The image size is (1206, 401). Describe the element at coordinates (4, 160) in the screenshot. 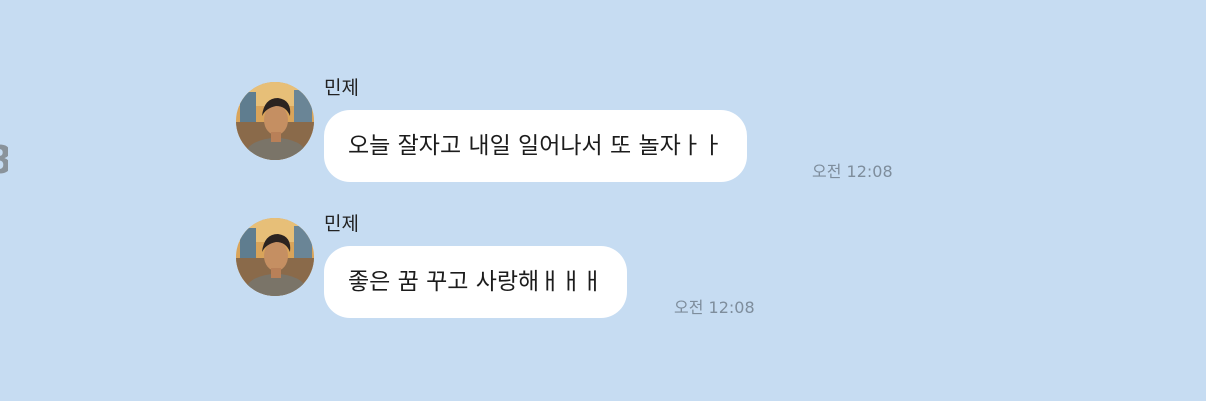

I see `partial-icon-left-edge: 8` at that location.